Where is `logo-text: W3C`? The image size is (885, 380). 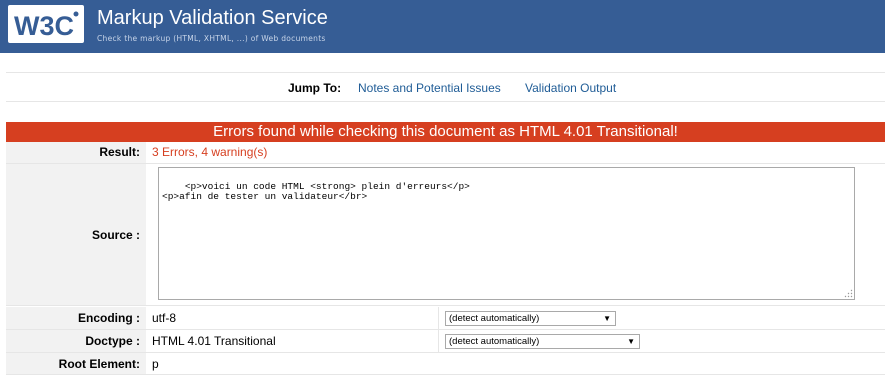
logo-text: W3C is located at coordinates (44, 26).